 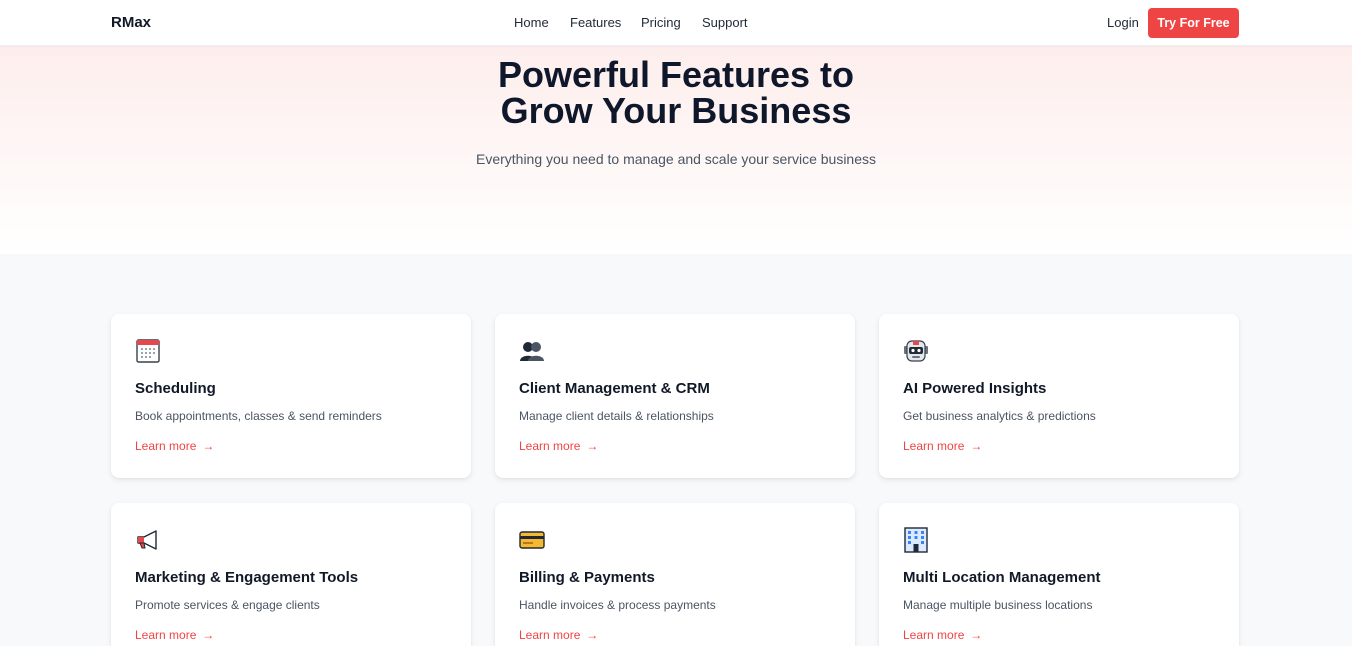 What do you see at coordinates (247, 577) in the screenshot?
I see `card-title: Marketing & Engagement Tools` at bounding box center [247, 577].